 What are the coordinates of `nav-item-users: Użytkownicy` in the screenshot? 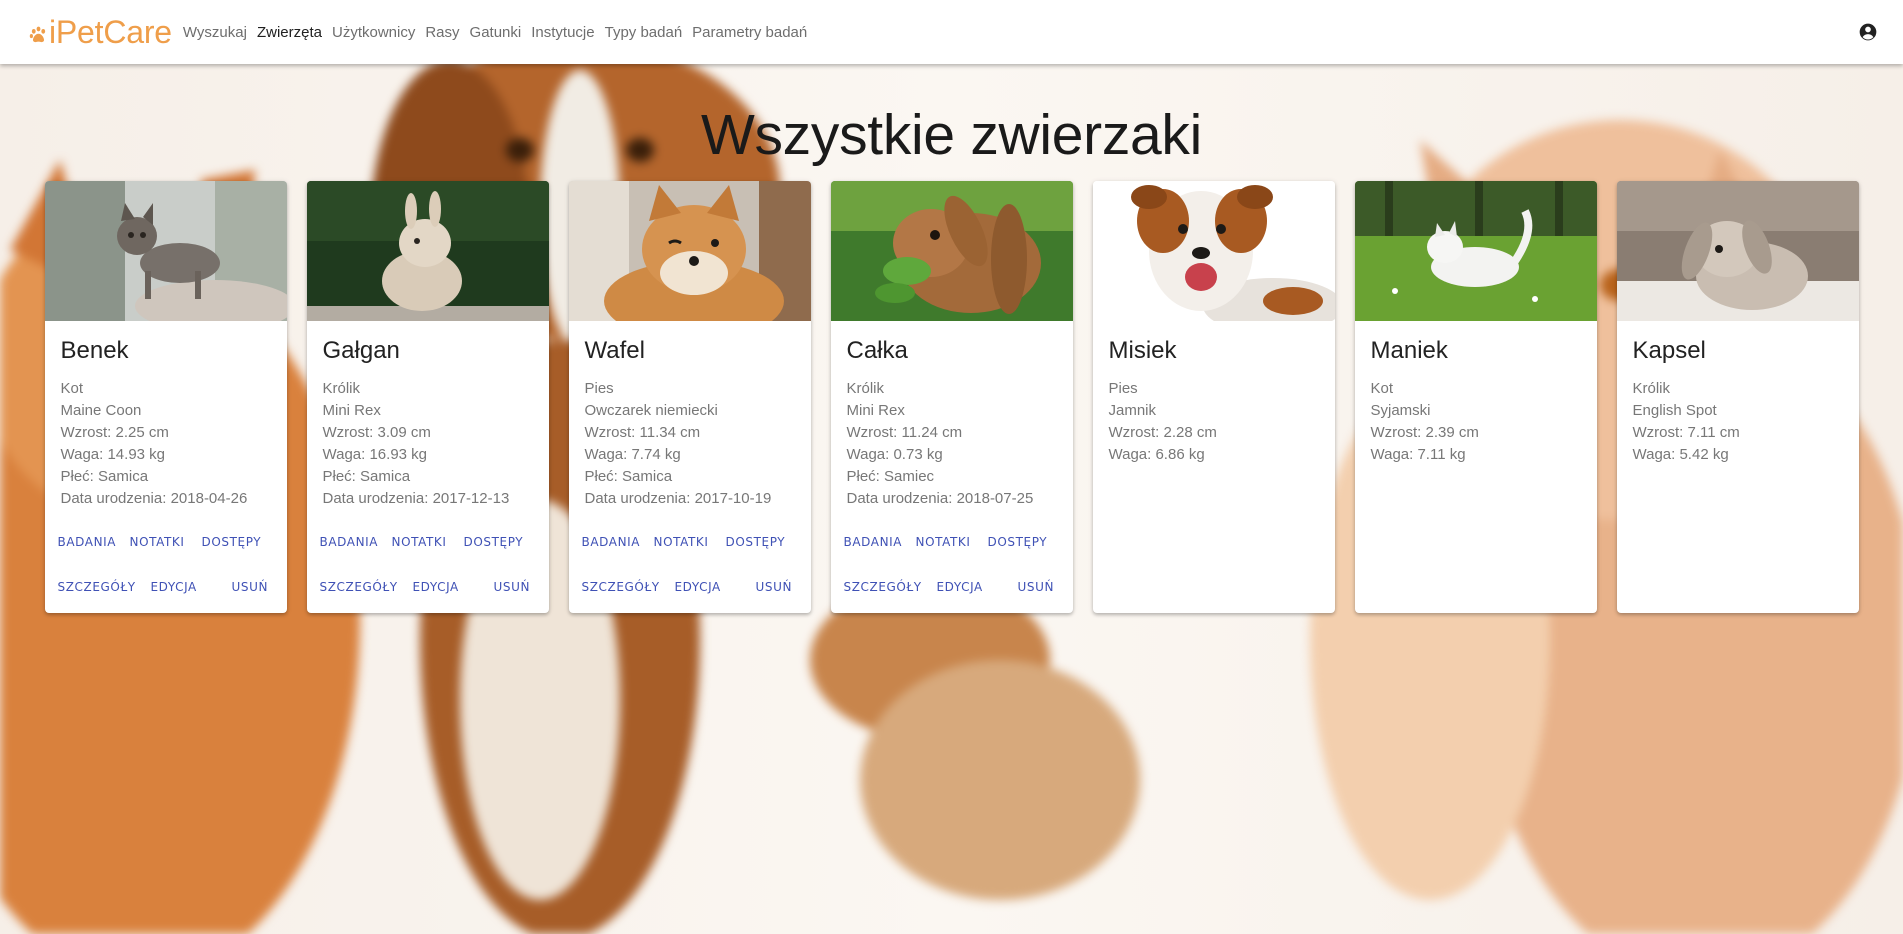 It's located at (373, 32).